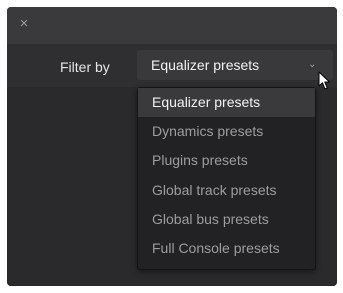 The width and height of the screenshot is (343, 293). What do you see at coordinates (226, 248) in the screenshot?
I see `menu-item-full-console-presets: Full Console presets` at bounding box center [226, 248].